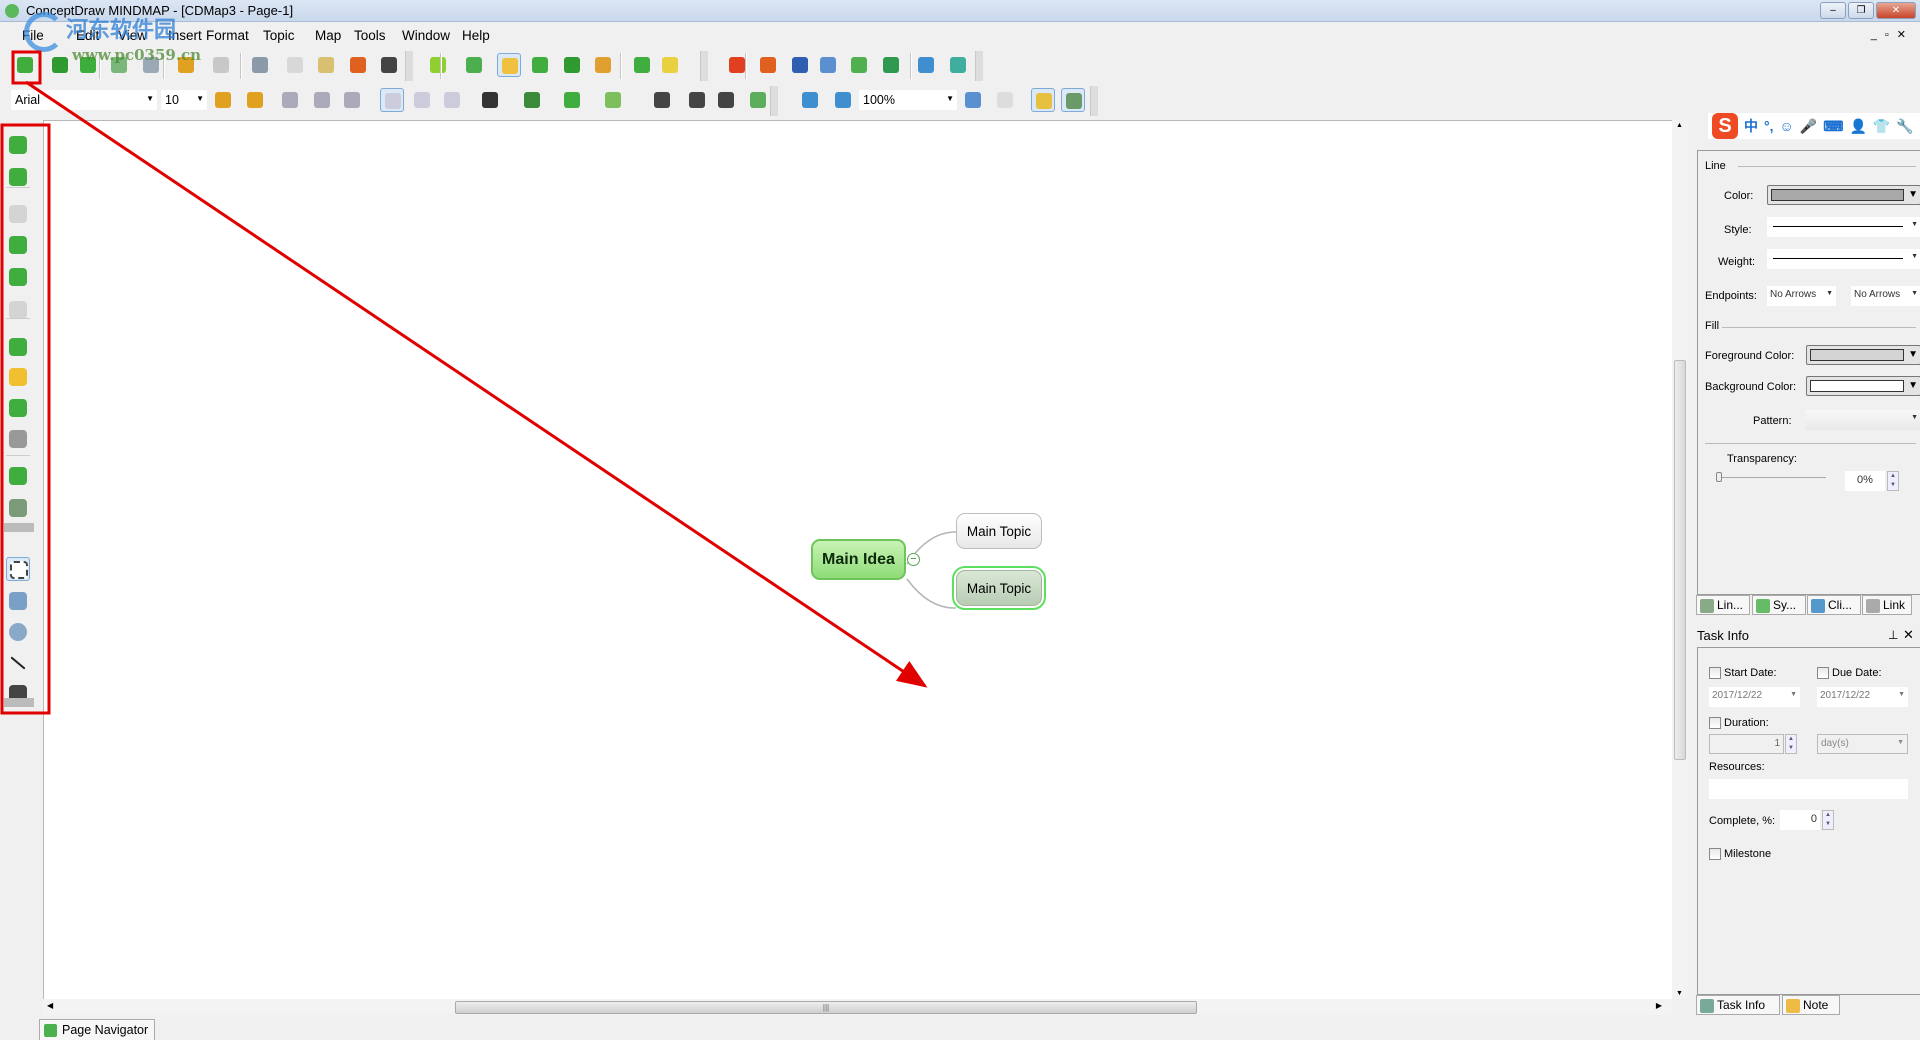 The width and height of the screenshot is (1920, 1040). What do you see at coordinates (1659, 1005) in the screenshot?
I see `scroll-right-icon: ▶` at bounding box center [1659, 1005].